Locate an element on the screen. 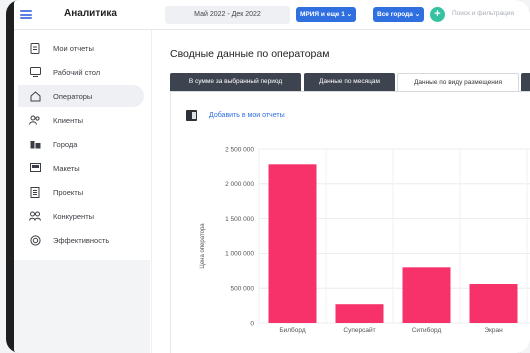 This screenshot has height=353, width=530. sidebar-item-label: Макеты is located at coordinates (66, 168).